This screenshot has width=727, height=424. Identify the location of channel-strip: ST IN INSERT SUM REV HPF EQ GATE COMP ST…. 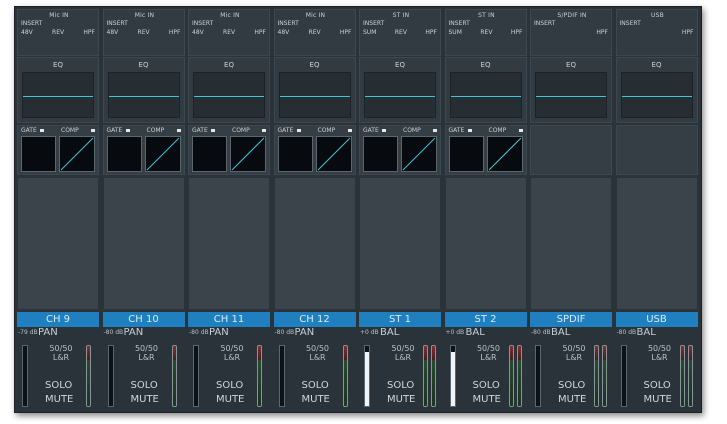
(400, 209).